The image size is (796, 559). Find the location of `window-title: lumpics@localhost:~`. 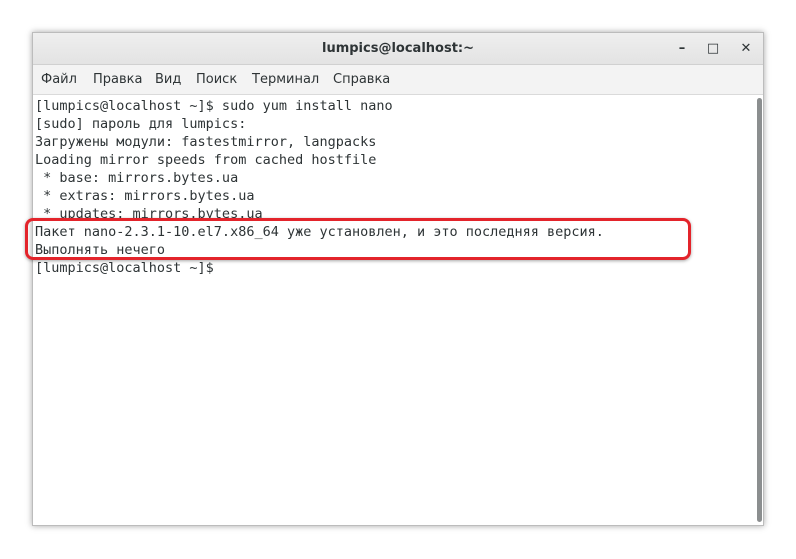

window-title: lumpics@localhost:~ is located at coordinates (397, 48).